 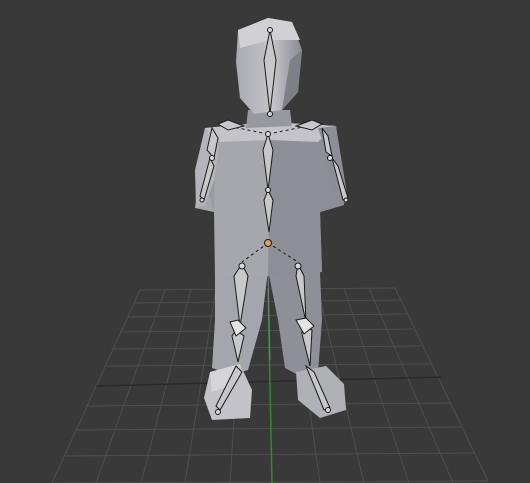 I want to click on bone-hip-active, so click(x=268, y=243).